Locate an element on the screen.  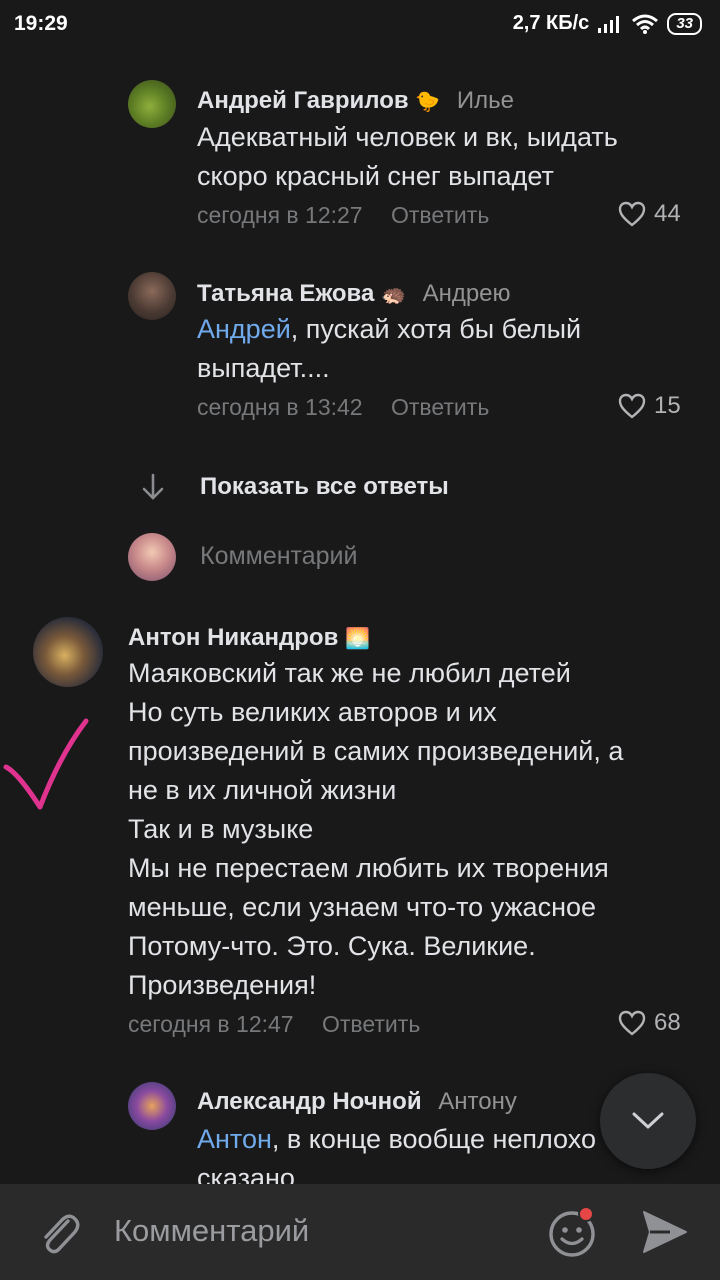
comment-author: Александр Ночной Антону is located at coordinates (357, 1102).